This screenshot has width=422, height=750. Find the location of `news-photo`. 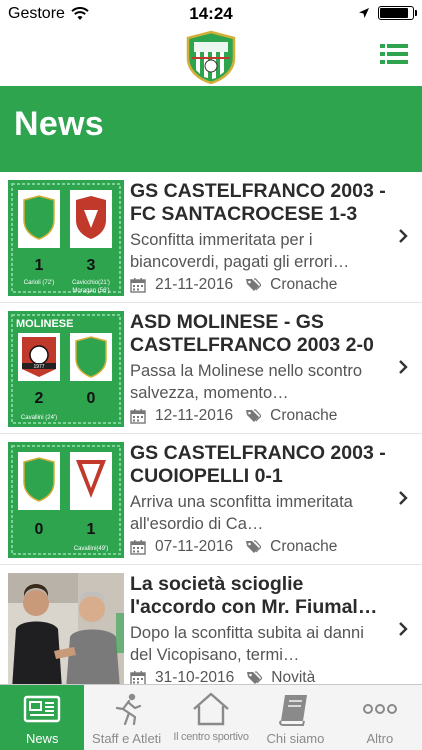

news-photo is located at coordinates (66, 628).